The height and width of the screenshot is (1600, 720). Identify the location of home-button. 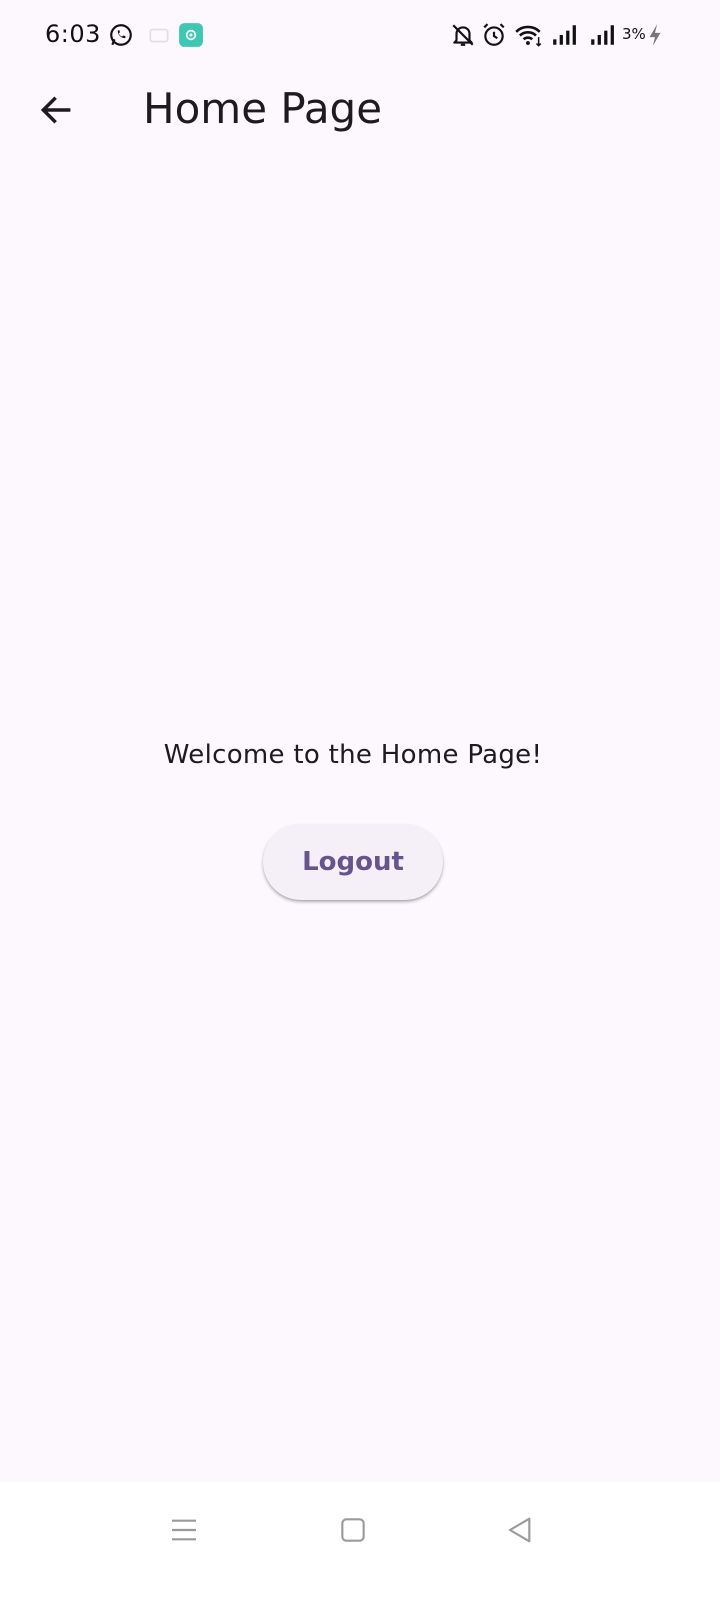
(353, 1530).